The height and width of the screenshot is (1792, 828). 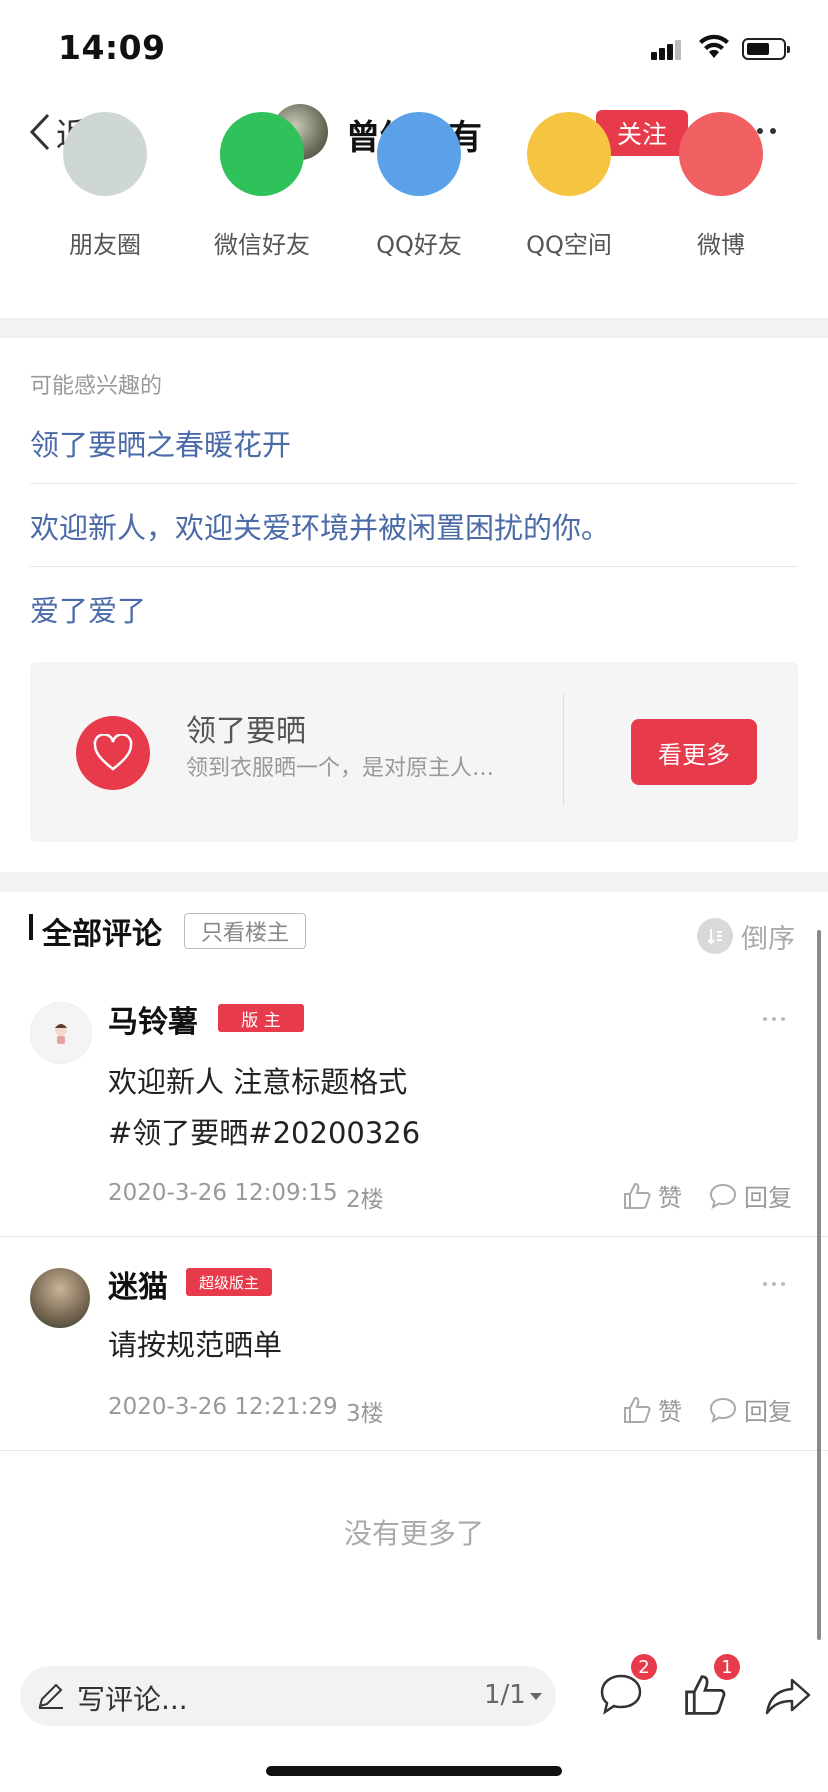 What do you see at coordinates (419, 245) in the screenshot?
I see `share-label: QQ好友` at bounding box center [419, 245].